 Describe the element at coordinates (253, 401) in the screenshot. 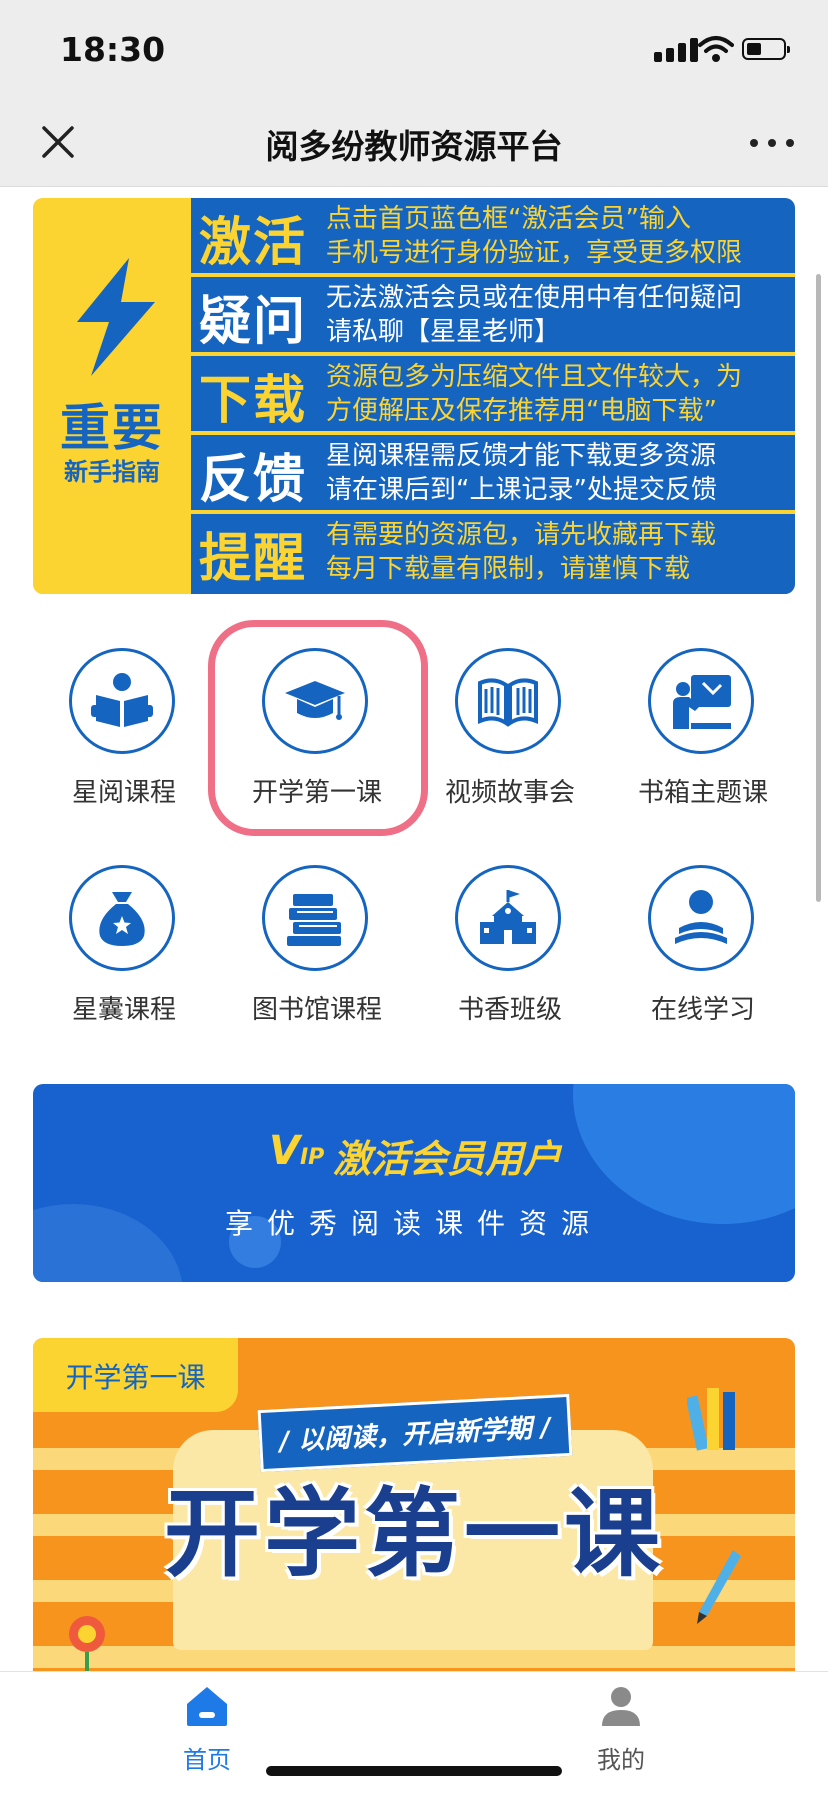

I see `guide-row-key: 下载` at that location.